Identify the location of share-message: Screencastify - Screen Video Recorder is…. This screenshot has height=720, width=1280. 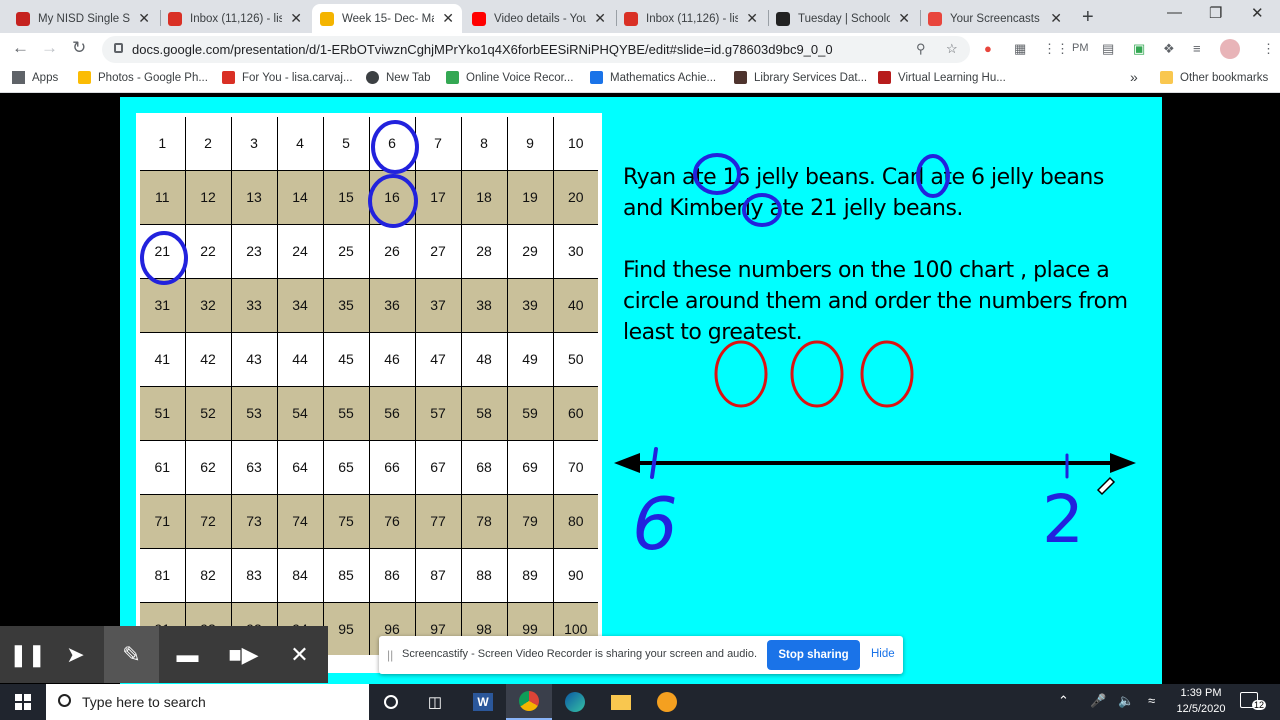
(580, 654).